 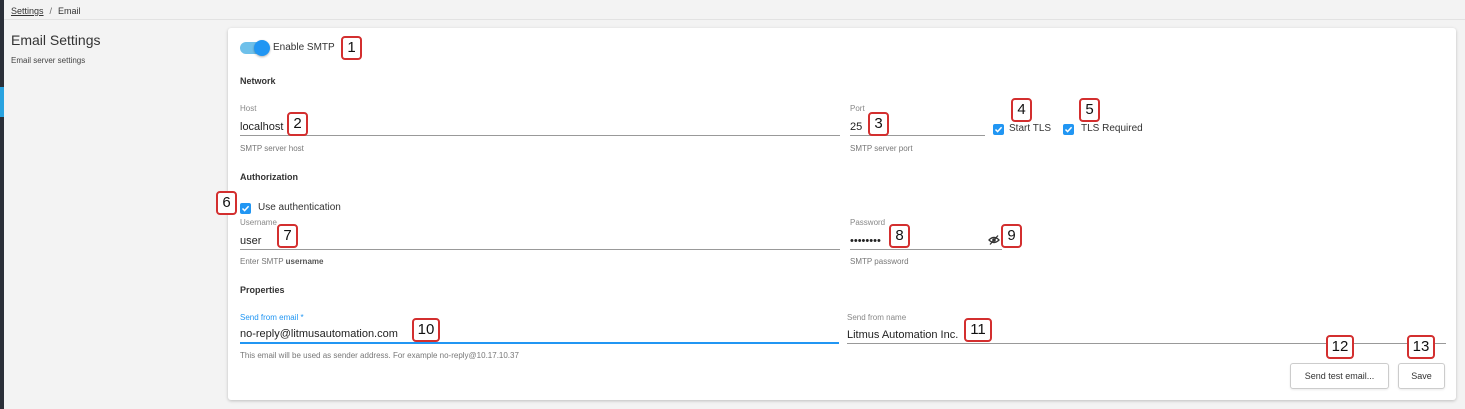 I want to click on enable-smtp-label: Enable SMTP, so click(x=304, y=47).